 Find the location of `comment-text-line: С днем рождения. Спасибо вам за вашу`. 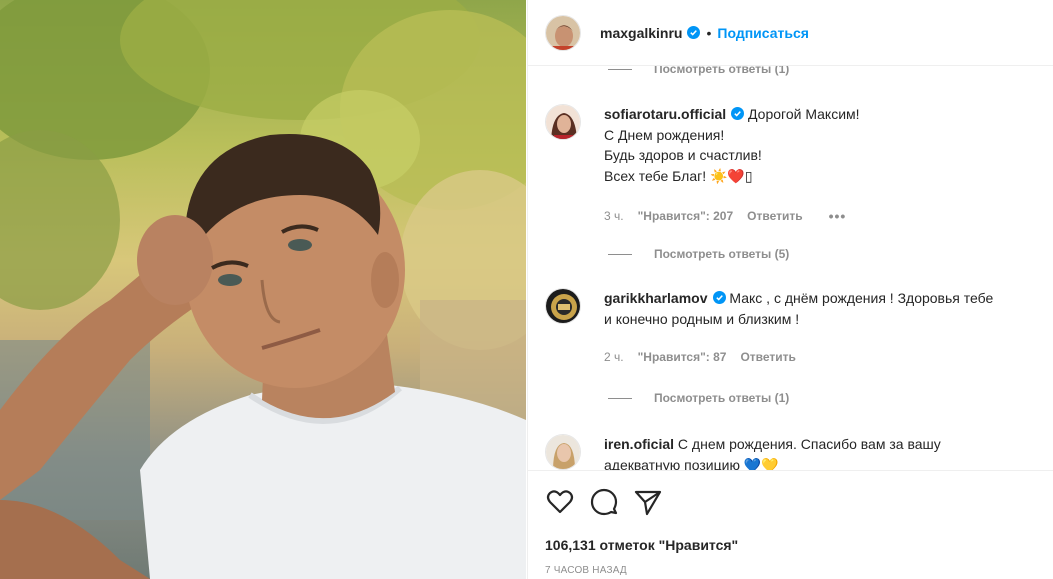

comment-text-line: С днем рождения. Спасибо вам за вашу is located at coordinates (809, 444).